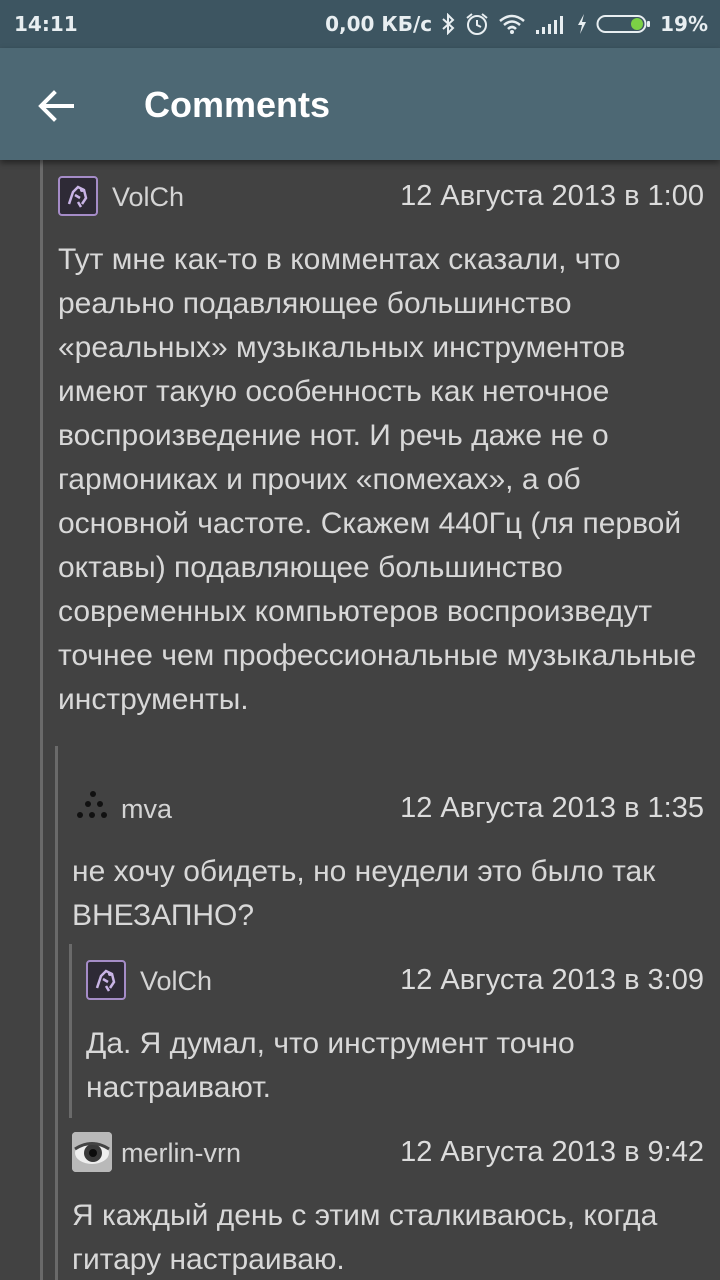  I want to click on charging-icon, so click(582, 24).